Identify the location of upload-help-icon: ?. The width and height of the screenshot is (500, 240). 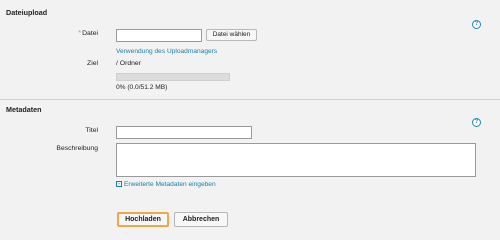
(476, 24).